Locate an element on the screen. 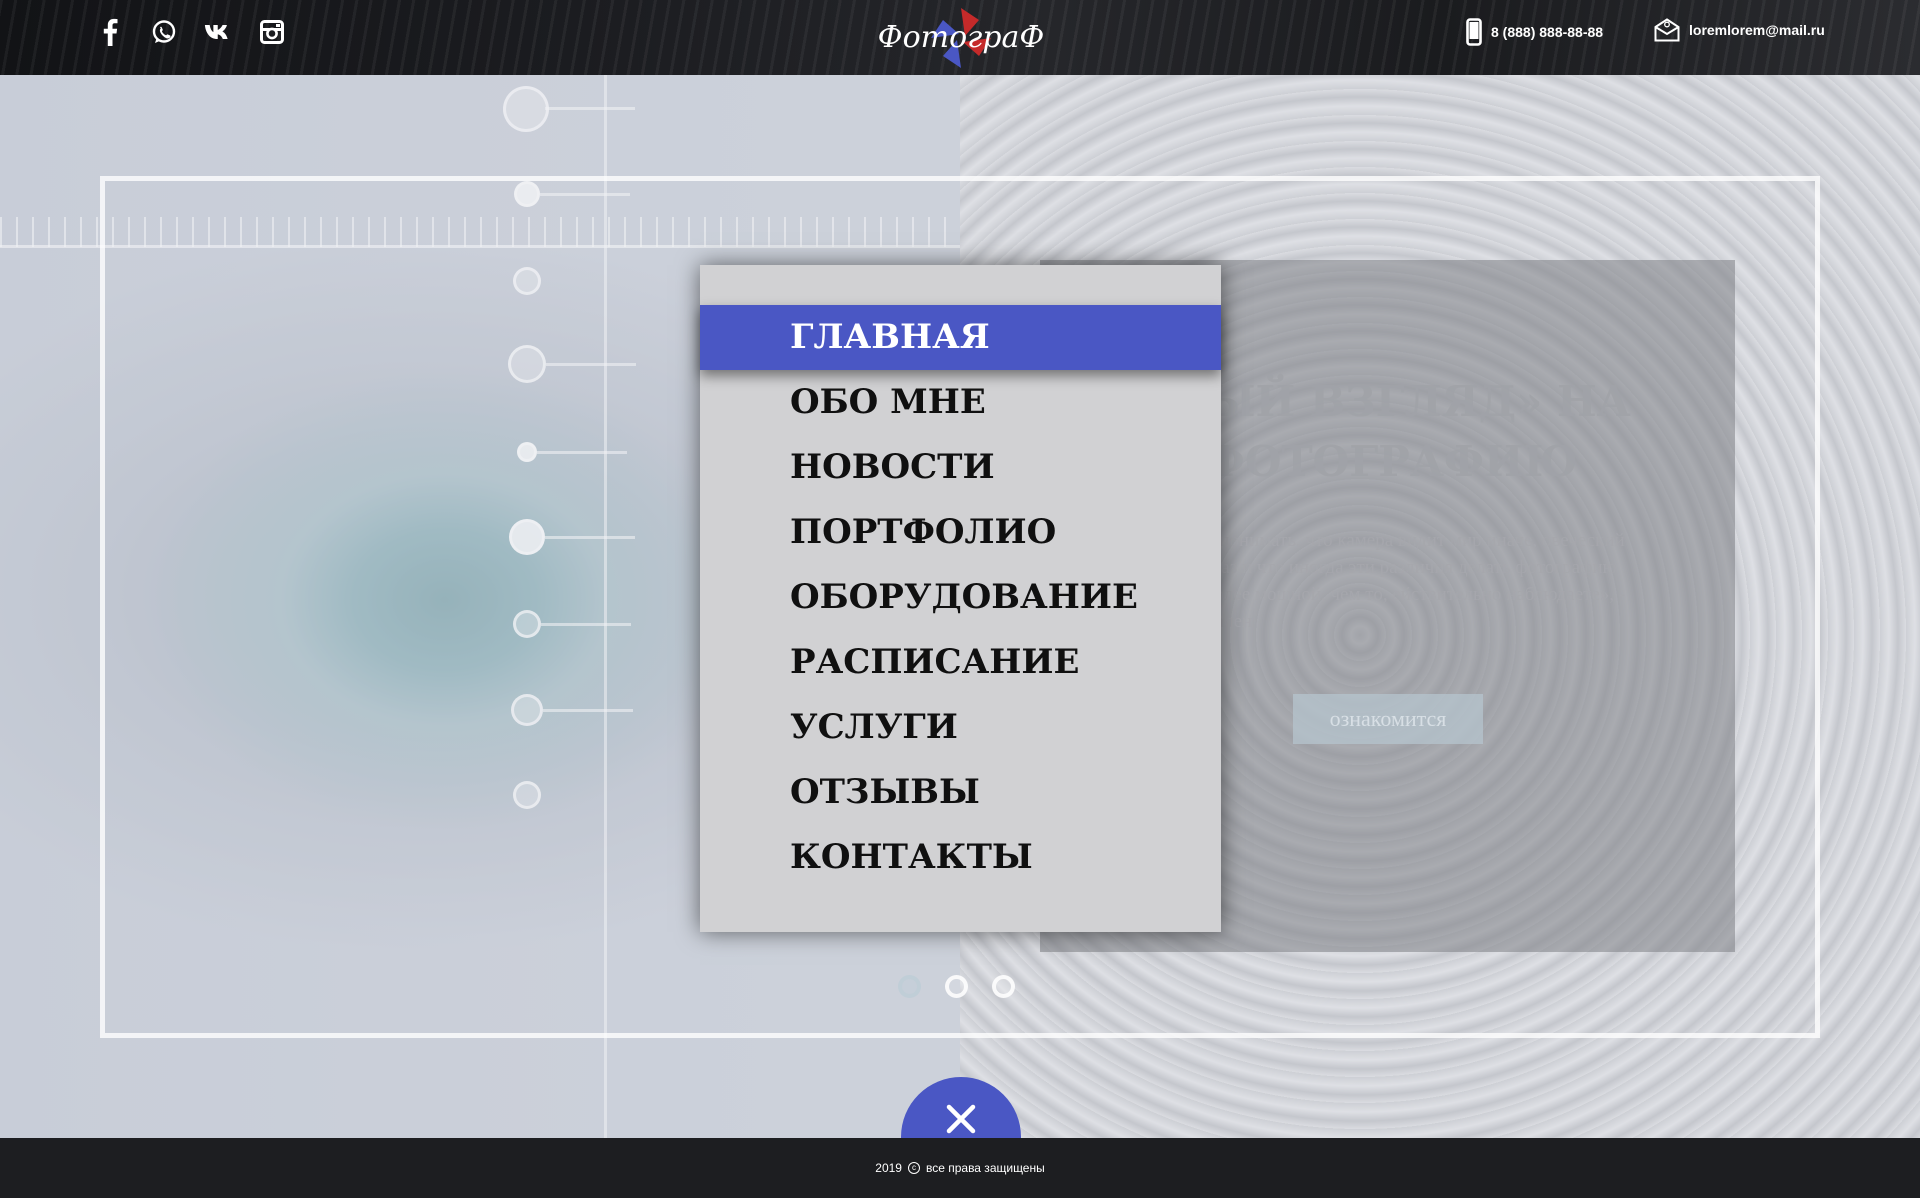 The width and height of the screenshot is (1920, 1198). header-phone: 8 (888) 888-88-88 is located at coordinates (1534, 32).